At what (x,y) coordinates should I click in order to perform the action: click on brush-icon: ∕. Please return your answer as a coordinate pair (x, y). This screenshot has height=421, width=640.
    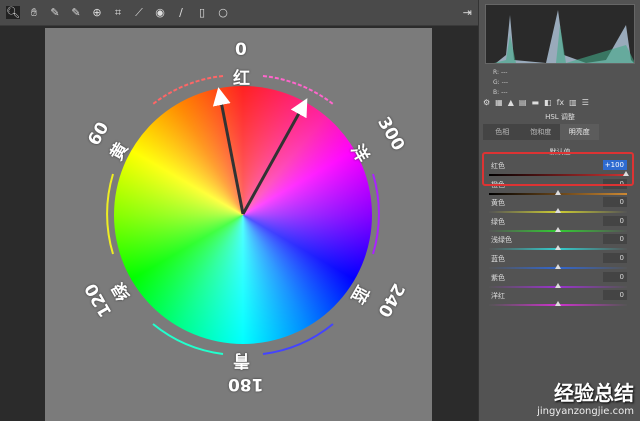
    Looking at the image, I should click on (181, 12).